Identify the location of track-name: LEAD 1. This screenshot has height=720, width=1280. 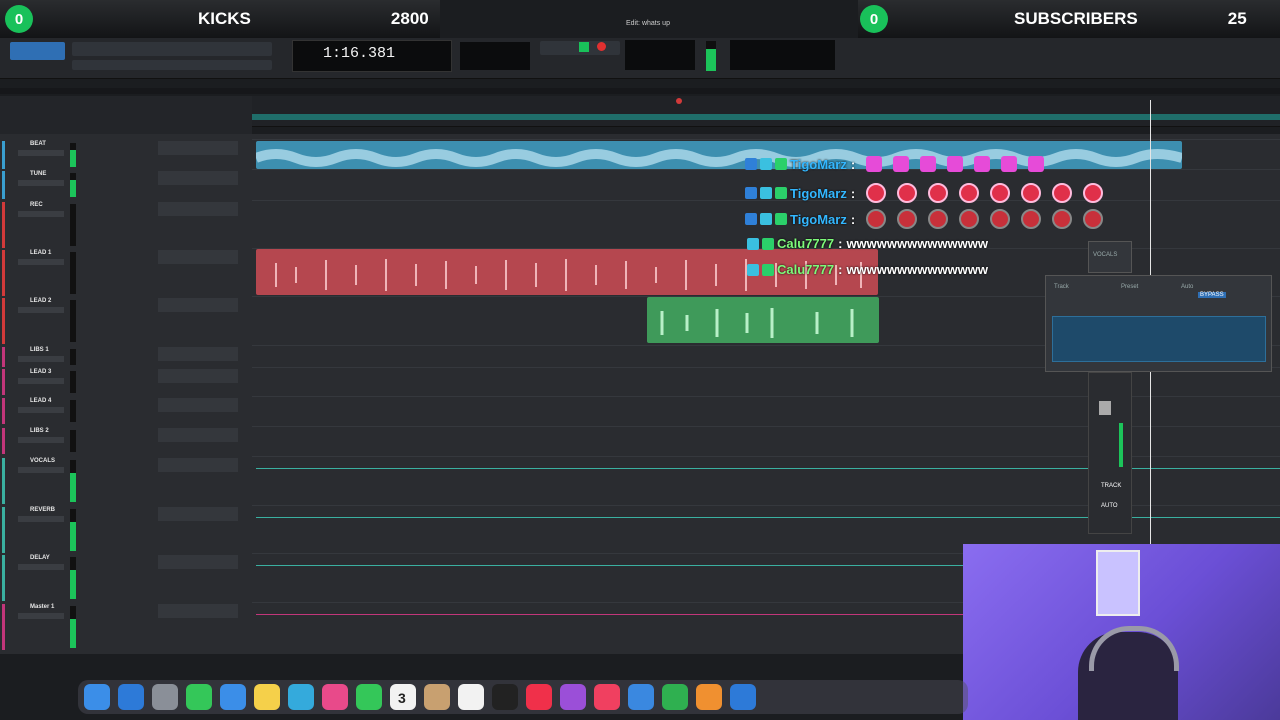
(40, 253).